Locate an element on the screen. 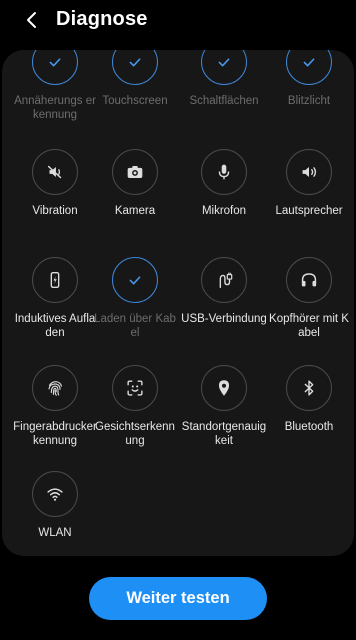 This screenshot has width=356, height=640. test-tile: Lautsprecher is located at coordinates (309, 183).